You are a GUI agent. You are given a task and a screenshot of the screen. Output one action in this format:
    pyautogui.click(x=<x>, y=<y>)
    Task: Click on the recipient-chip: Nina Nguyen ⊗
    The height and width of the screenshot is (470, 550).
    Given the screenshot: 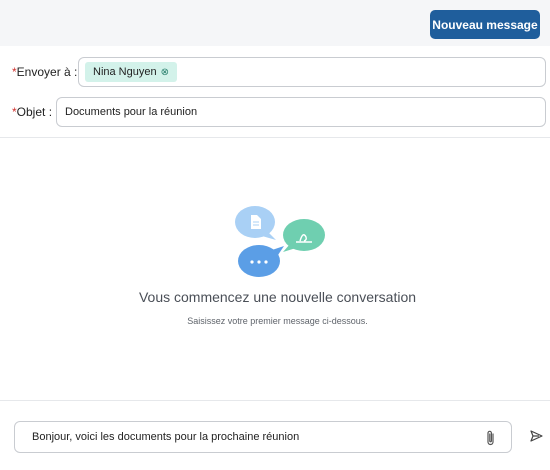 What is the action you would take?
    pyautogui.click(x=131, y=72)
    